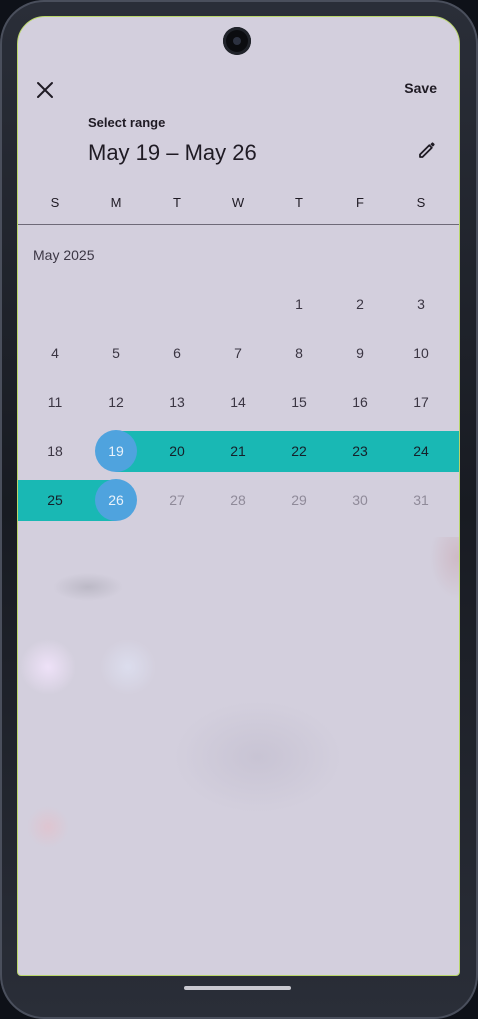  I want to click on weekday-fri: F, so click(360, 202).